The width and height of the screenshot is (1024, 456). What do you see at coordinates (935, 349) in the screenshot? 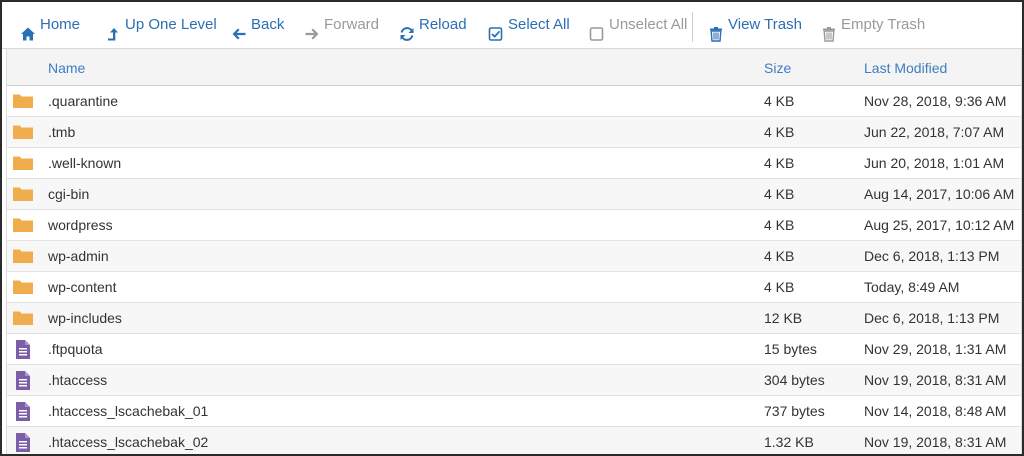
I see `file-last-modified: Nov 29, 2018, 1:31 AM` at bounding box center [935, 349].